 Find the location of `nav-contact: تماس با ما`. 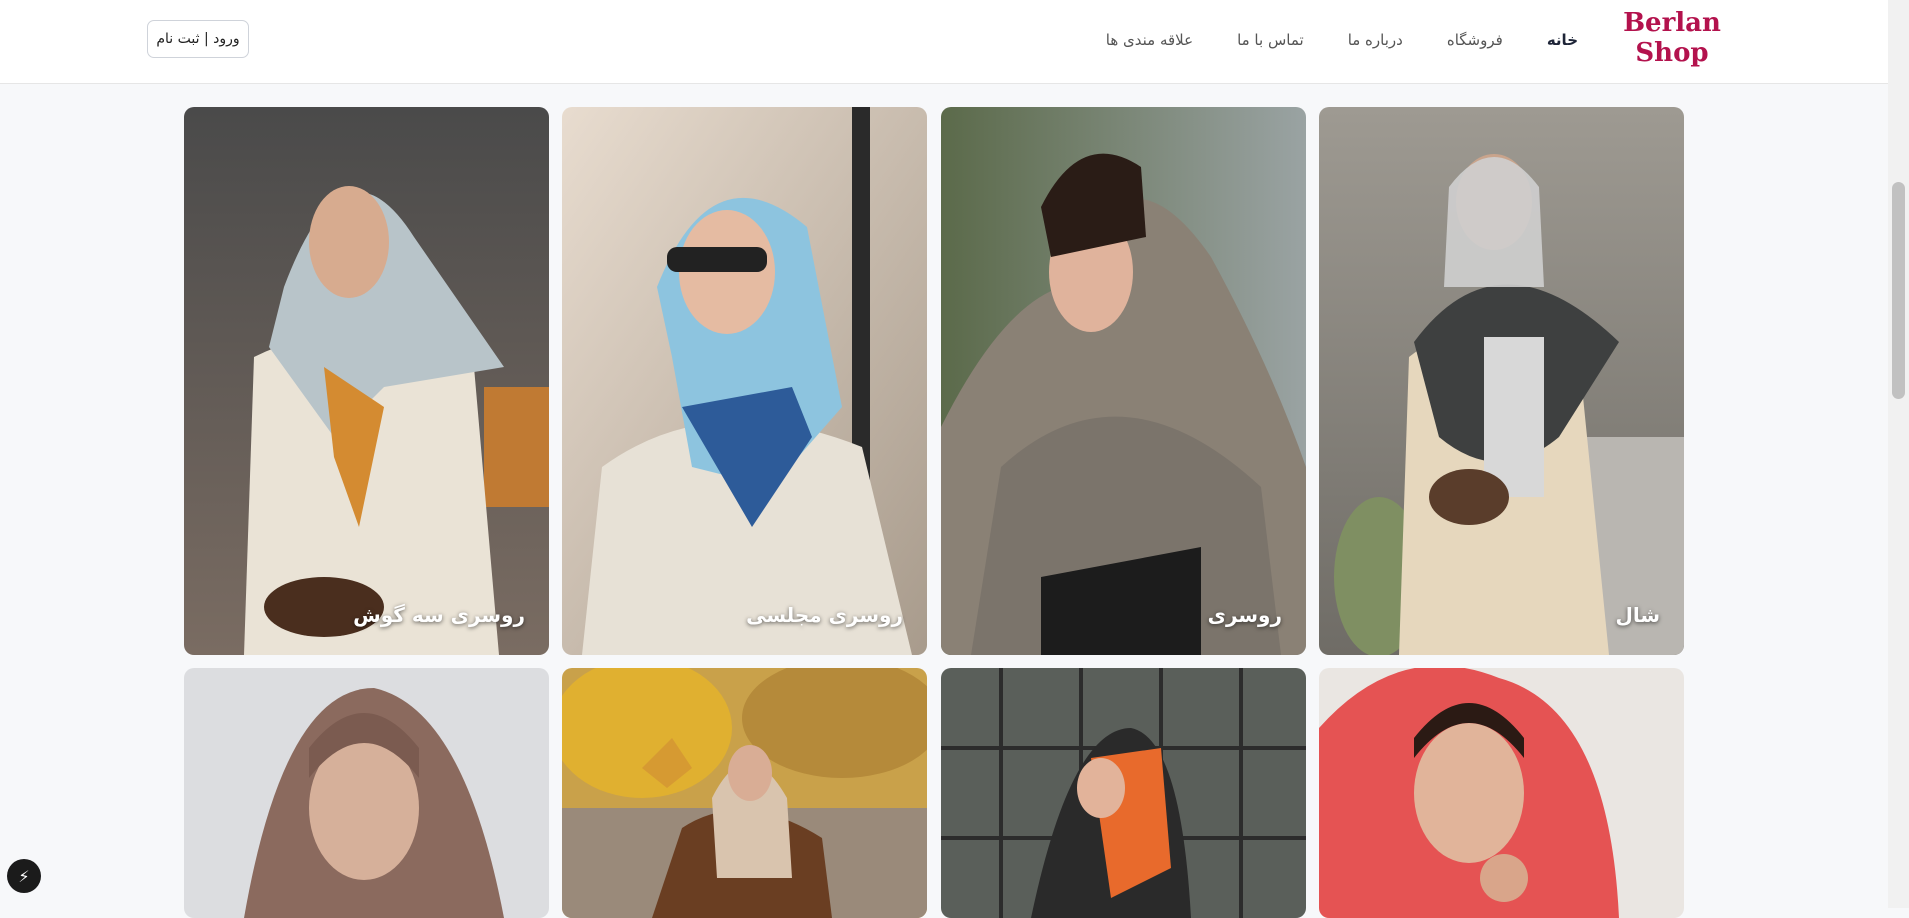

nav-contact: تماس با ما is located at coordinates (1270, 40).